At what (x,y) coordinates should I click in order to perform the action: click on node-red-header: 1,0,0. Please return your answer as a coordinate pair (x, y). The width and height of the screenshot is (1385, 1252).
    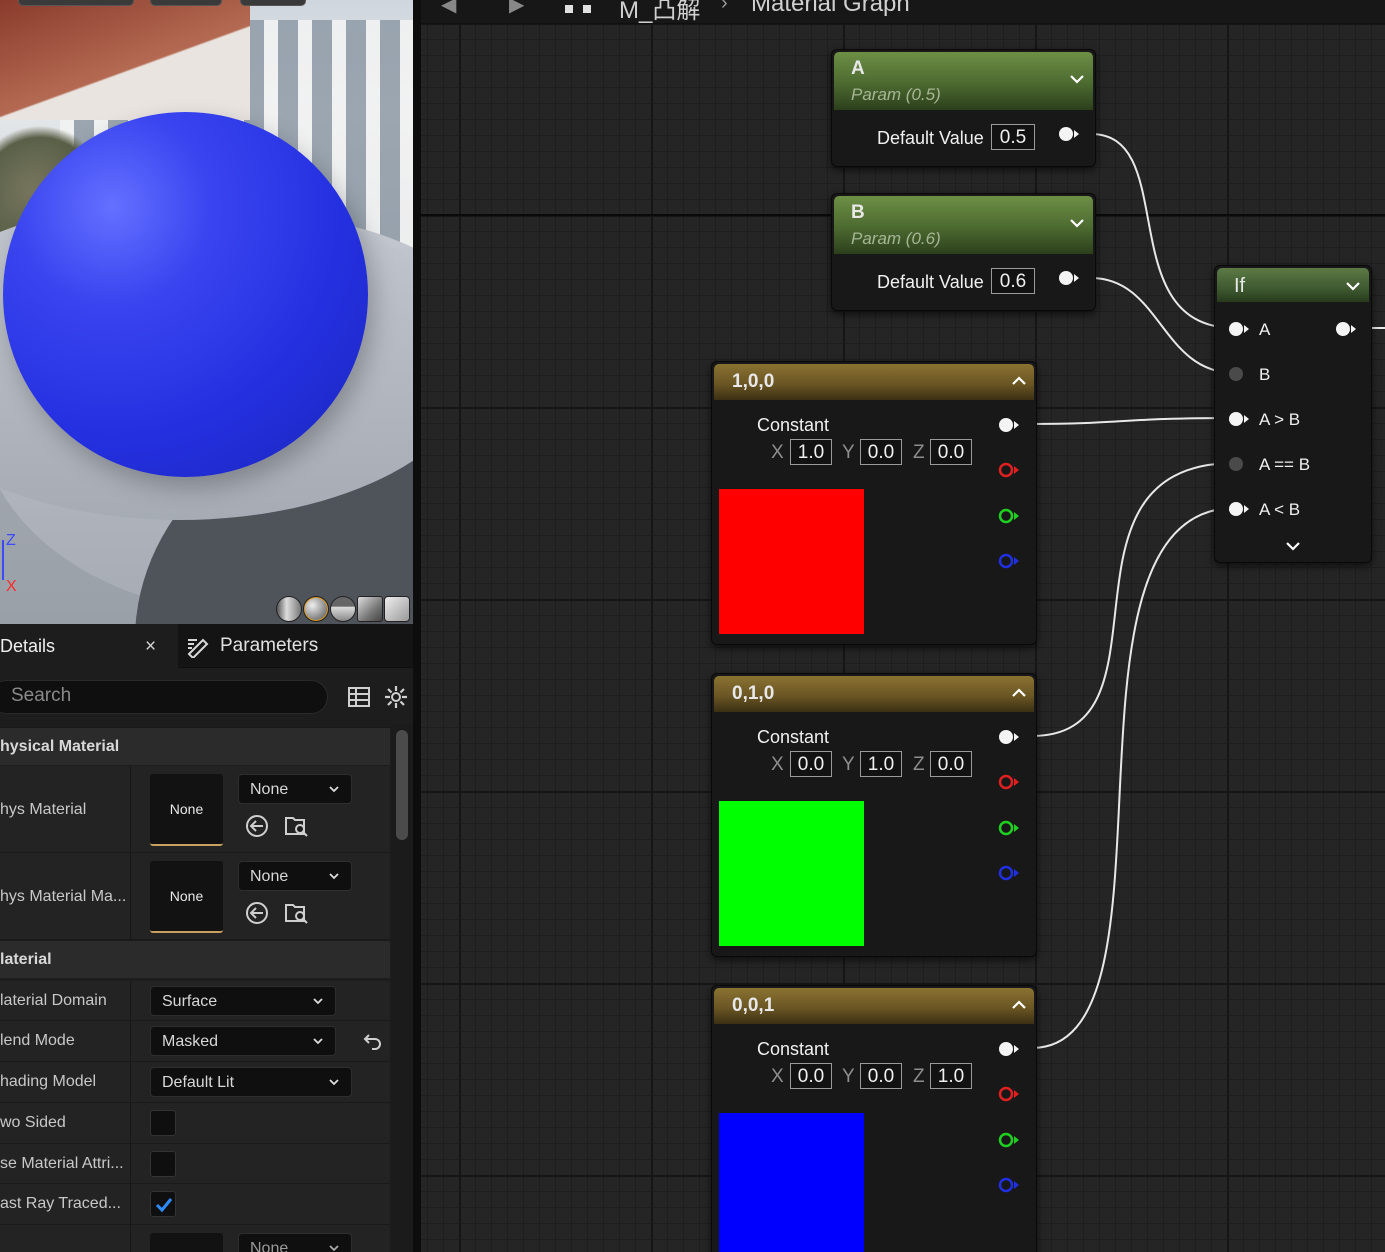
    Looking at the image, I should click on (874, 382).